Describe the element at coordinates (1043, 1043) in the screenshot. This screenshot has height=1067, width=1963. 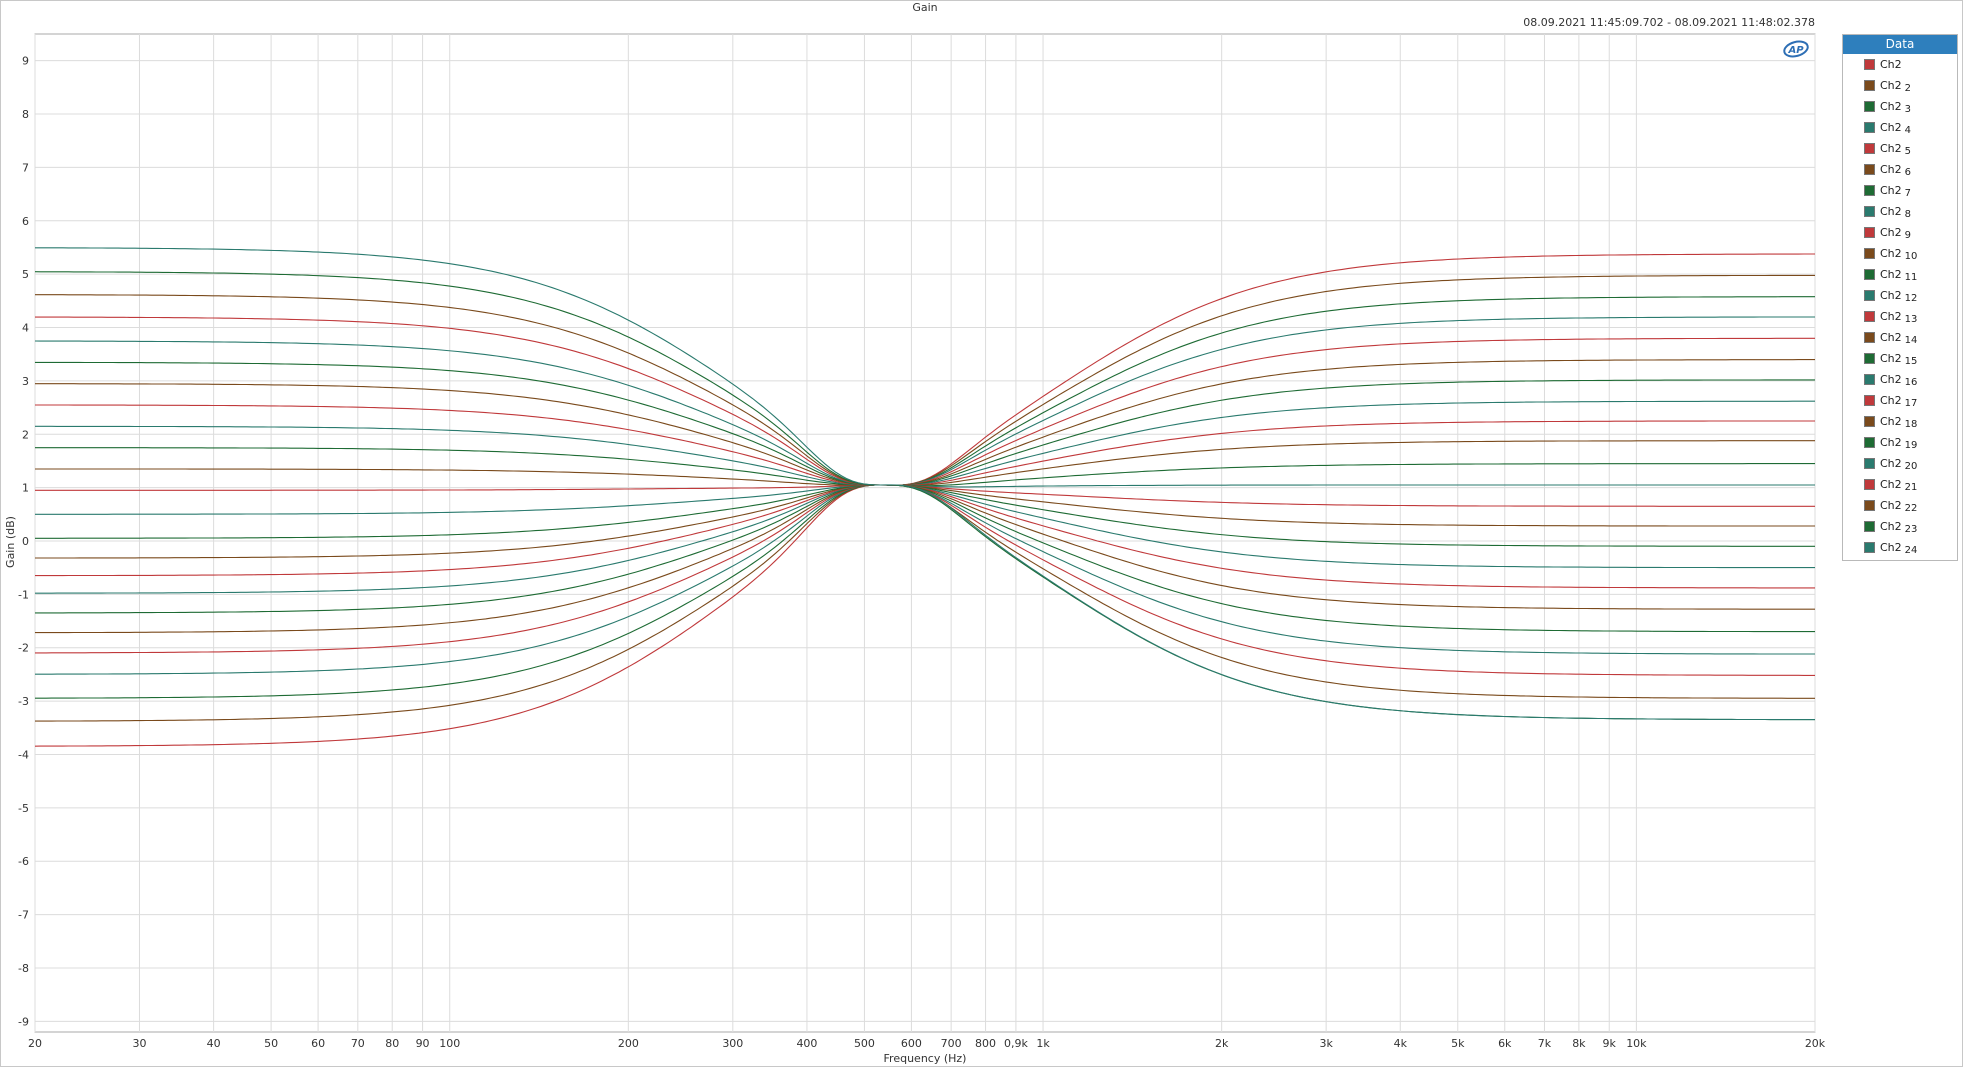
I see `x-tick-label: 1k` at that location.